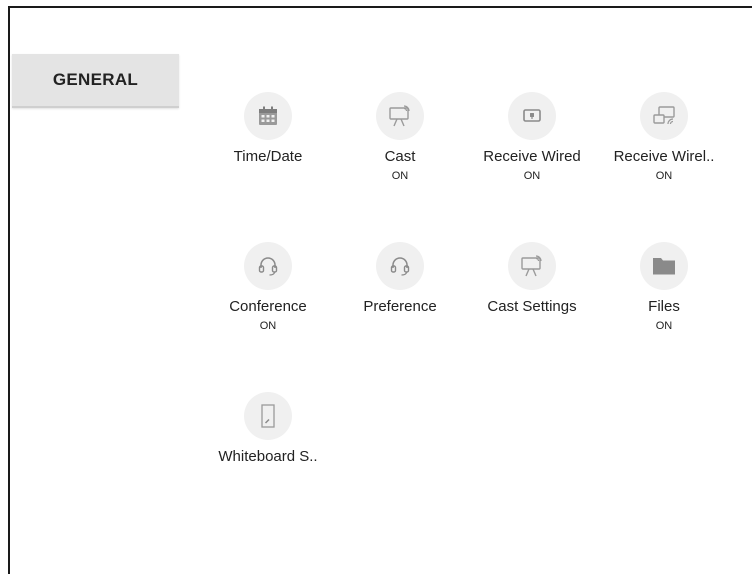 Image resolution: width=752 pixels, height=574 pixels. What do you see at coordinates (95, 81) in the screenshot?
I see `tab-general: GENERAL` at bounding box center [95, 81].